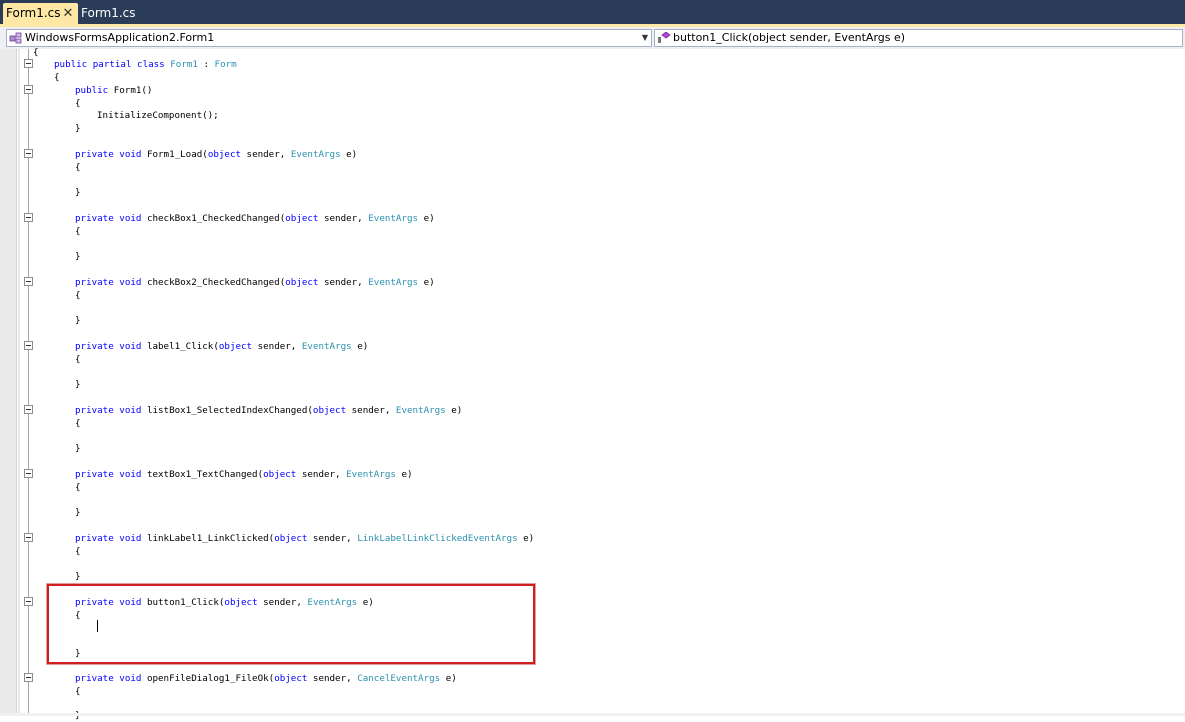 Image resolution: width=1185 pixels, height=722 pixels. Describe the element at coordinates (158, 115) in the screenshot. I see `code-line: InitializeComponent();` at that location.